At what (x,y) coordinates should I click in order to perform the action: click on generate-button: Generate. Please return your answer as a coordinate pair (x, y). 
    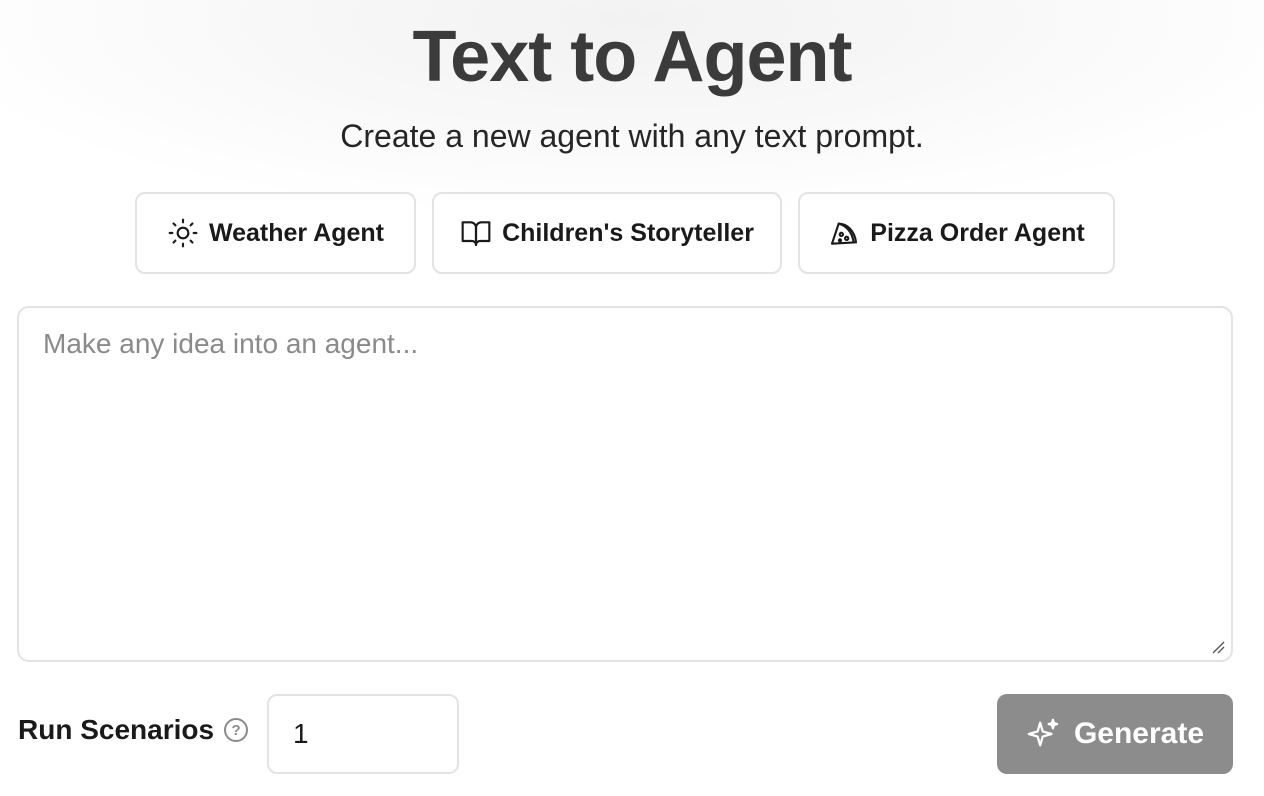
    Looking at the image, I should click on (1115, 734).